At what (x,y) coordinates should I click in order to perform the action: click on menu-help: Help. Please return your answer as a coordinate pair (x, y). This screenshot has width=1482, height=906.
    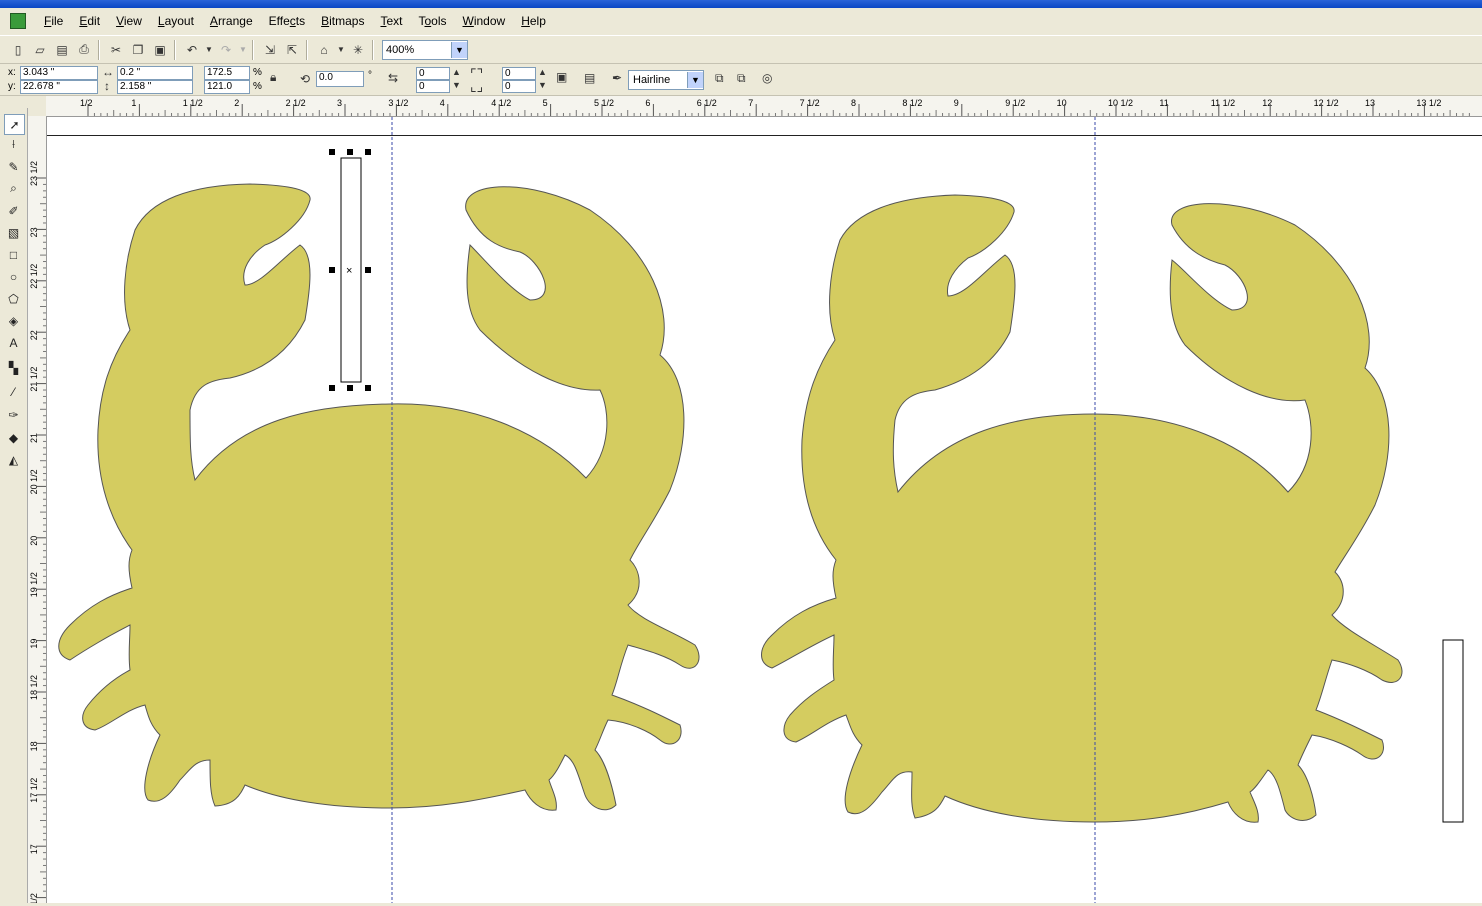
    Looking at the image, I should click on (533, 21).